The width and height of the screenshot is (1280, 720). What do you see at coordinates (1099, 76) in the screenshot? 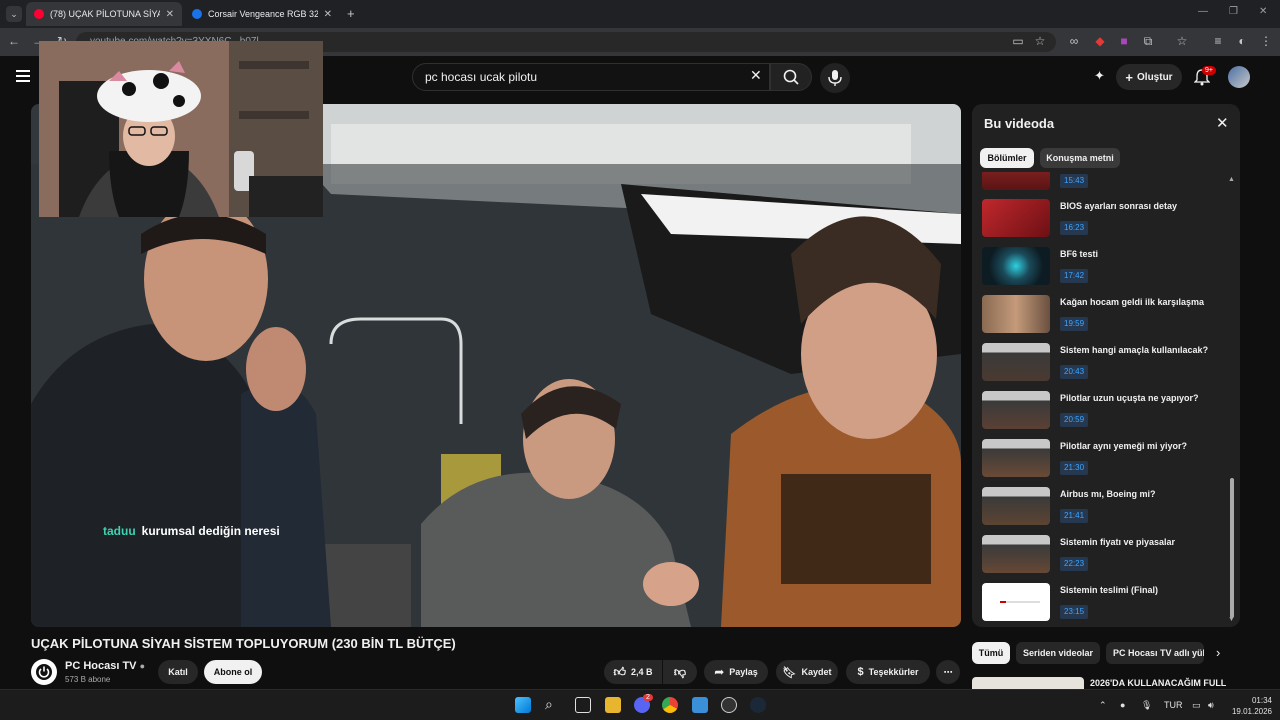
I see `premium-sparkle-icon: ✦` at bounding box center [1099, 76].